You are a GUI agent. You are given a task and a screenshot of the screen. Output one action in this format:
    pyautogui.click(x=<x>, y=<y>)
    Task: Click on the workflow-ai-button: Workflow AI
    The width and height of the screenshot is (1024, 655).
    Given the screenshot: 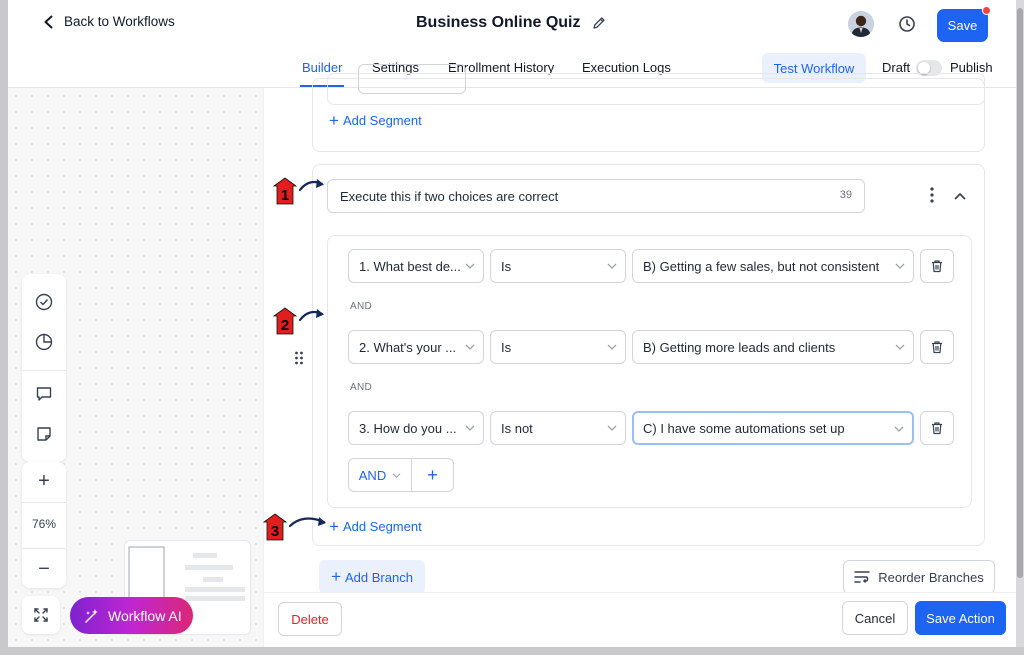 What is the action you would take?
    pyautogui.click(x=131, y=615)
    